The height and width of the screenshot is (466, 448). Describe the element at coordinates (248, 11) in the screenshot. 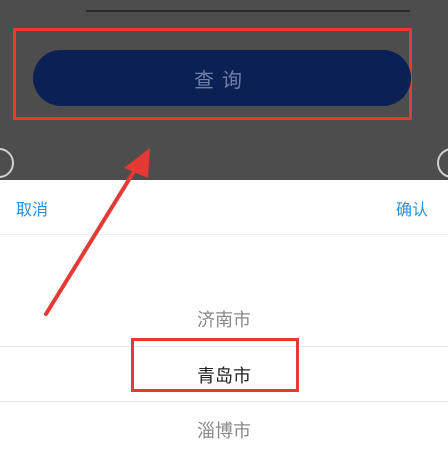

I see `divider-line` at that location.